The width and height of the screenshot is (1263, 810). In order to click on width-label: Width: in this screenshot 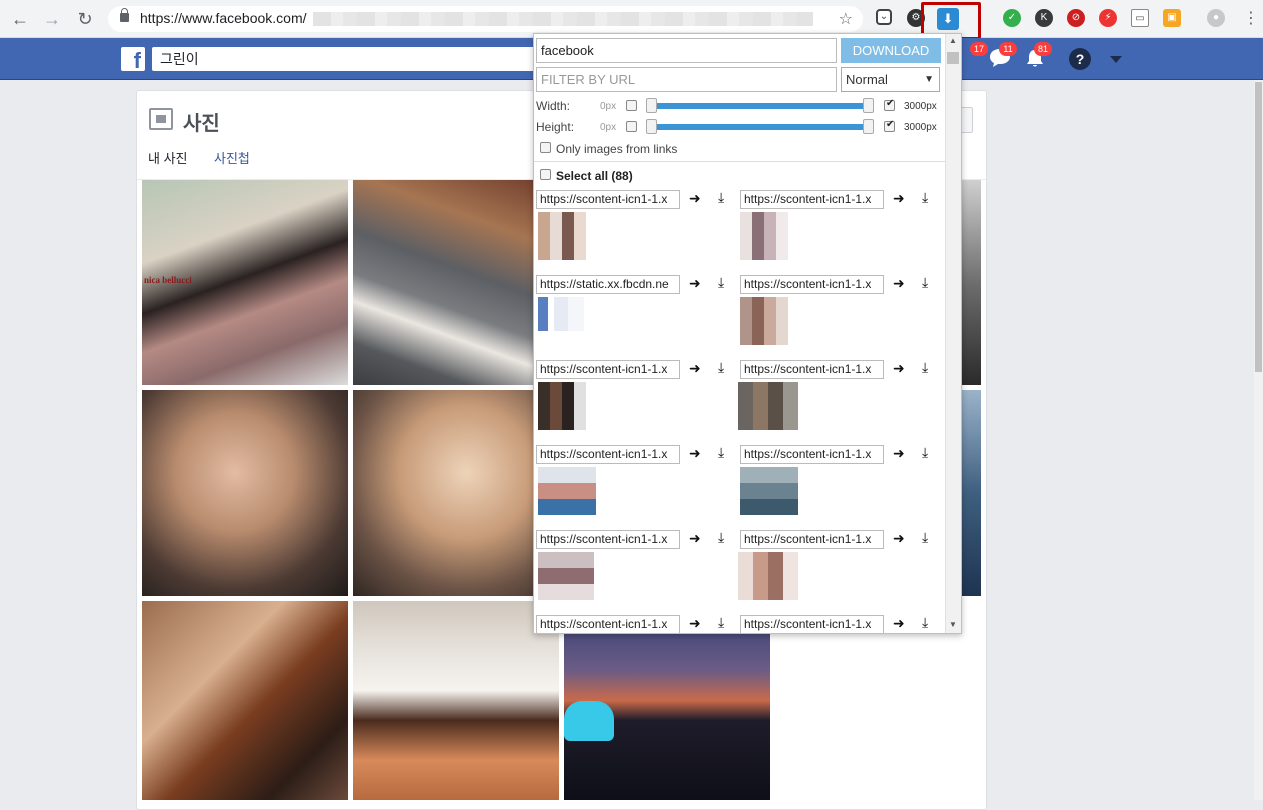, I will do `click(553, 106)`.